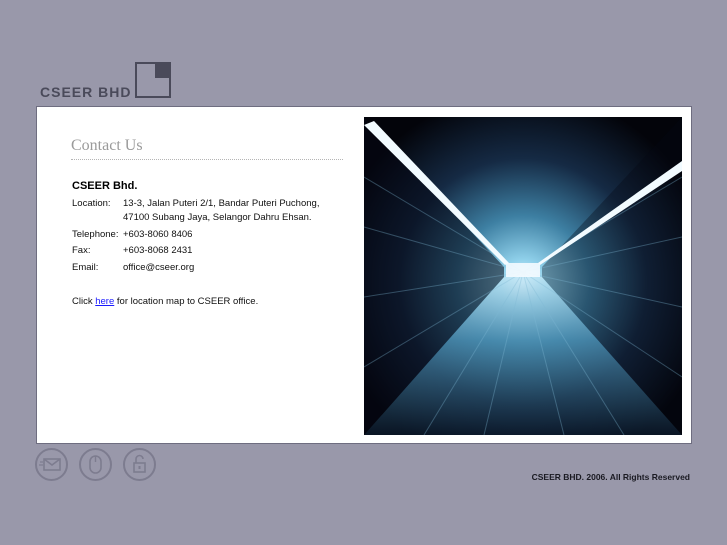  What do you see at coordinates (81, 250) in the screenshot?
I see `fax-label: Fax:` at bounding box center [81, 250].